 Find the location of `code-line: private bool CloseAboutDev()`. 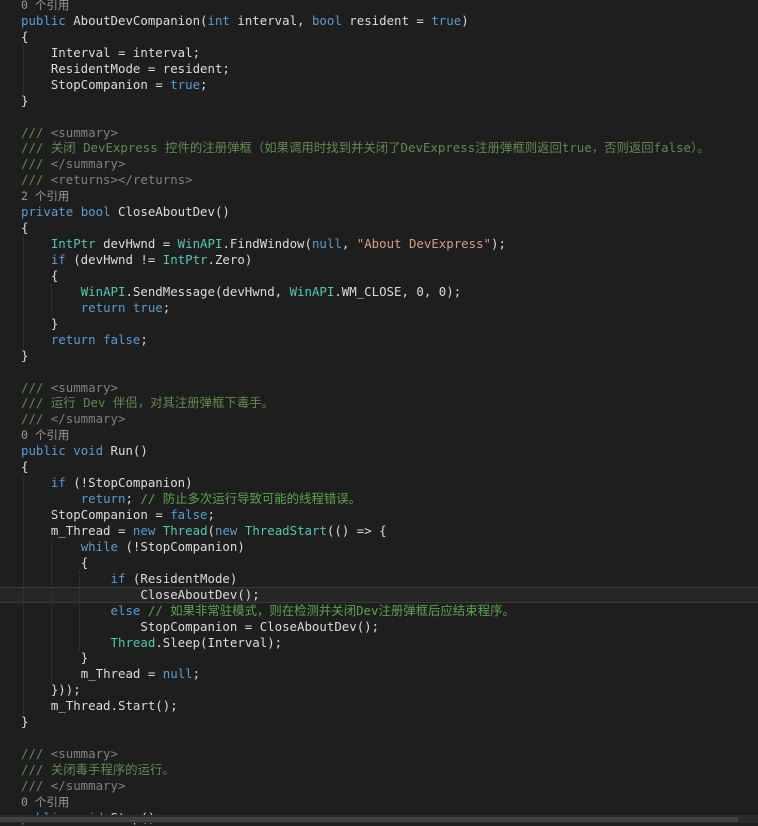

code-line: private bool CloseAboutDev() is located at coordinates (379, 212).